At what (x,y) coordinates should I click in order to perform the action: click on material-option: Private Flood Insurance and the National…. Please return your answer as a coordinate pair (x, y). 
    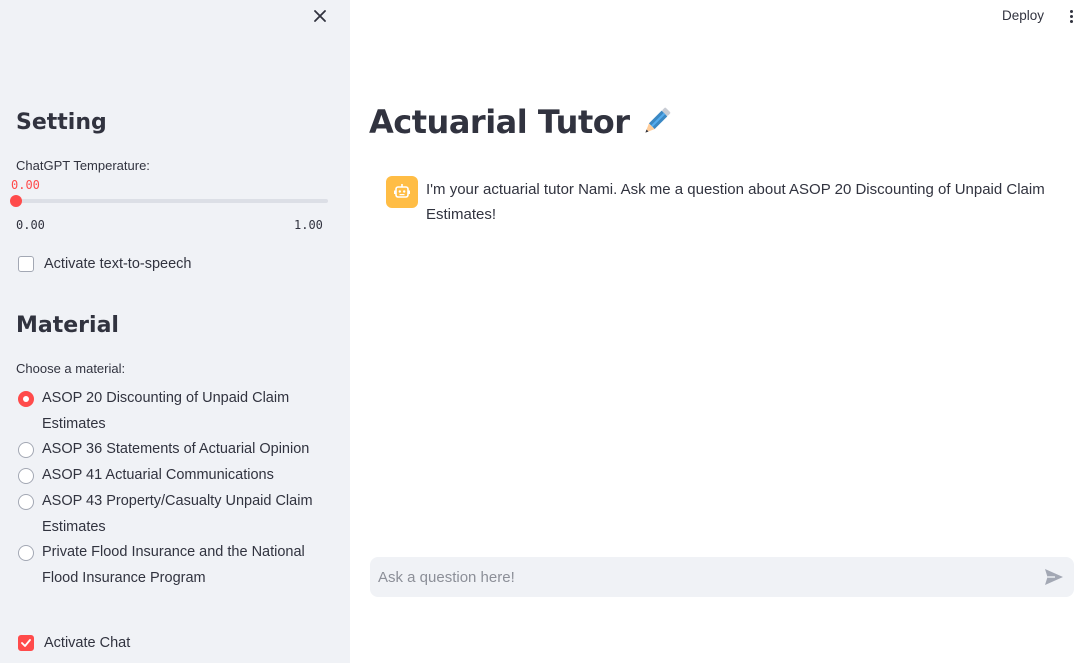
    Looking at the image, I should click on (168, 565).